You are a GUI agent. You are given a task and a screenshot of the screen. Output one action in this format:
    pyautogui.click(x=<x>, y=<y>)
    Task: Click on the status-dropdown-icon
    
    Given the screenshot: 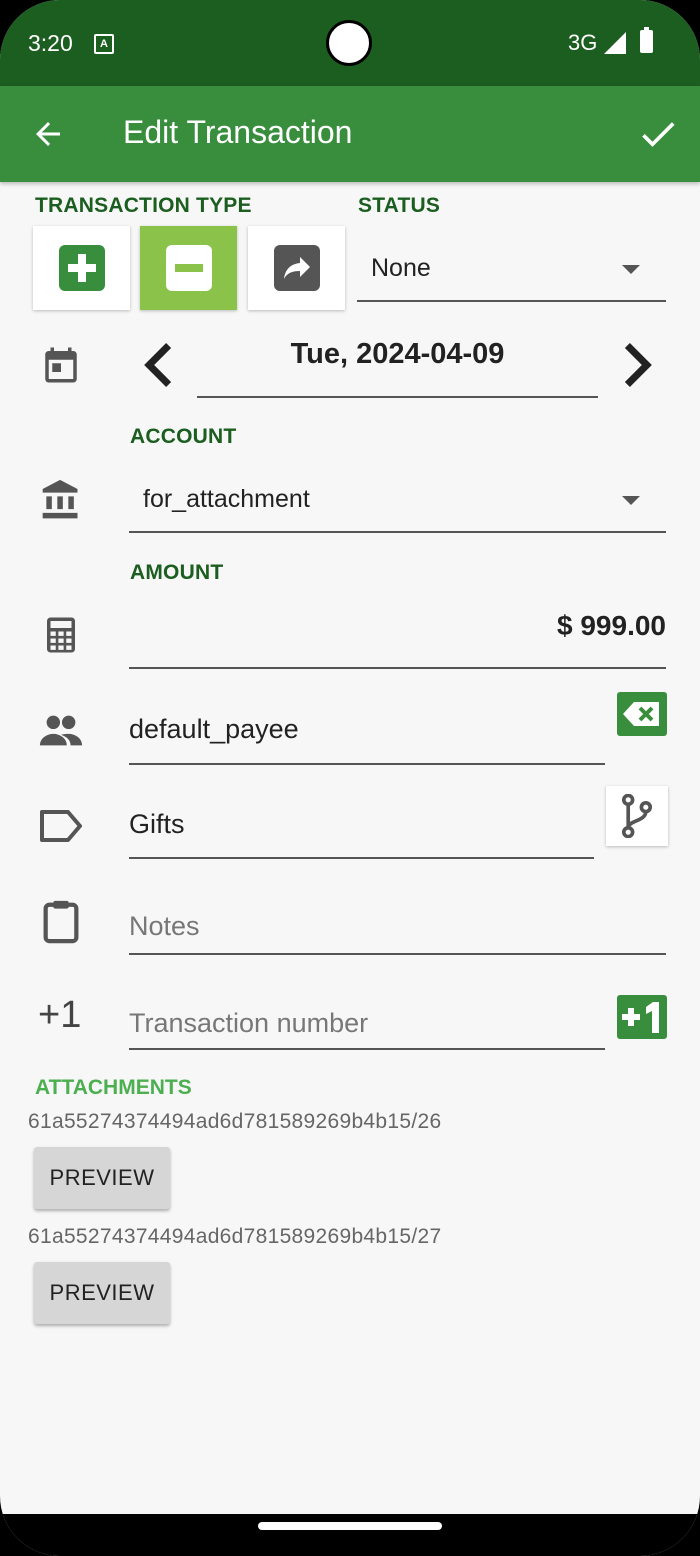 What is the action you would take?
    pyautogui.click(x=631, y=269)
    